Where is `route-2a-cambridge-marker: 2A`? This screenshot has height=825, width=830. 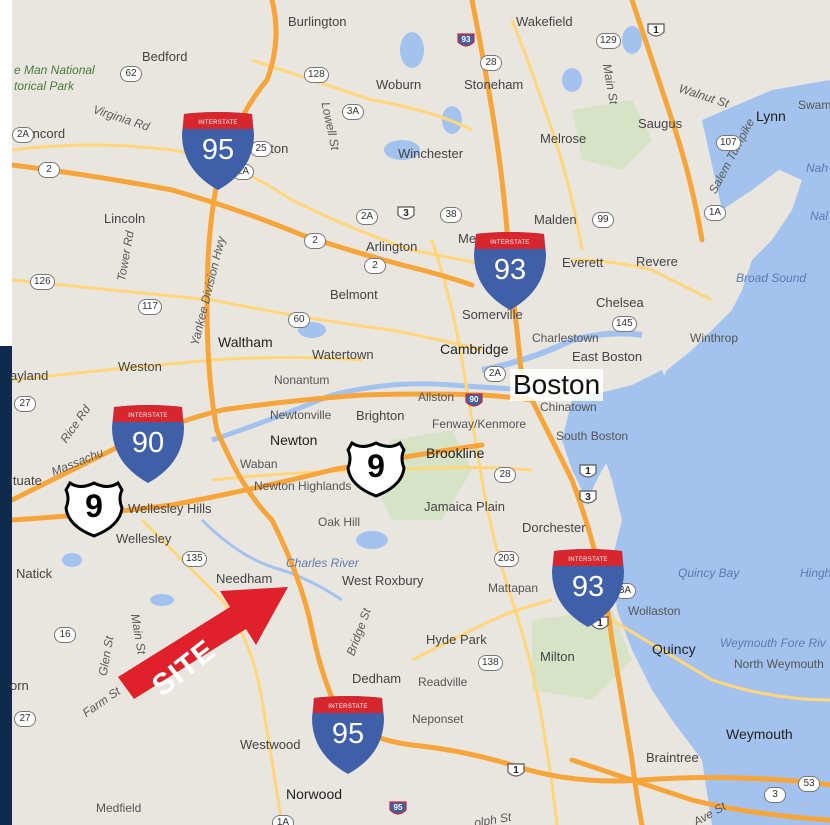
route-2a-cambridge-marker: 2A is located at coordinates (495, 374).